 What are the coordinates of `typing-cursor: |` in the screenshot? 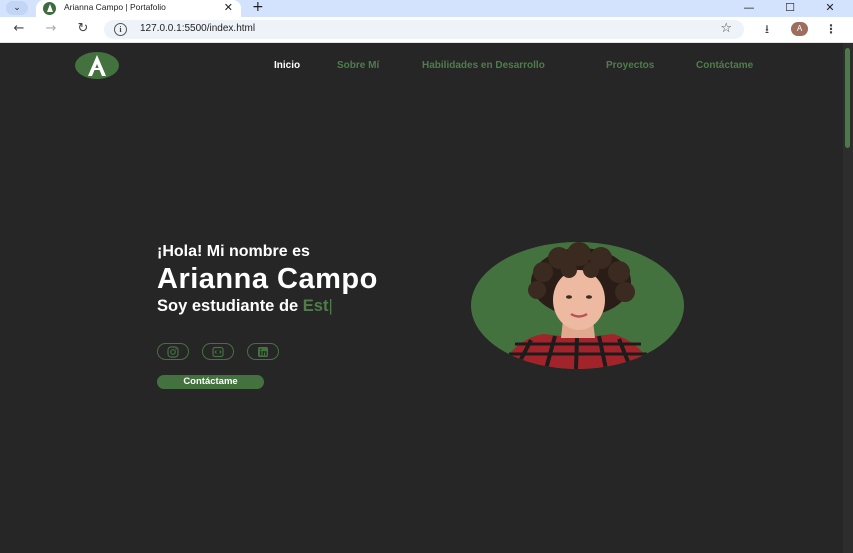 It's located at (330, 306).